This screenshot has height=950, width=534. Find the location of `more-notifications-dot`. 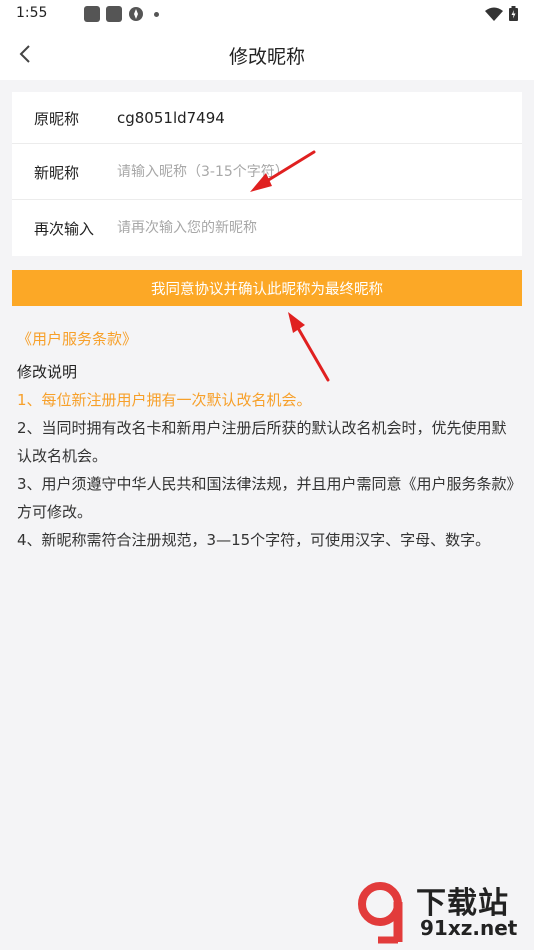

more-notifications-dot is located at coordinates (156, 14).